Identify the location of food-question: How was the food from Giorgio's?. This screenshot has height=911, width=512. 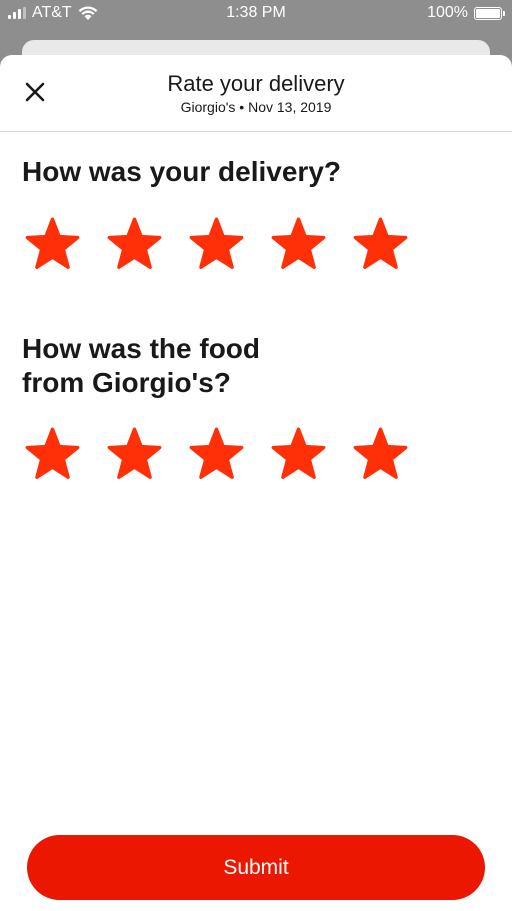
(141, 365).